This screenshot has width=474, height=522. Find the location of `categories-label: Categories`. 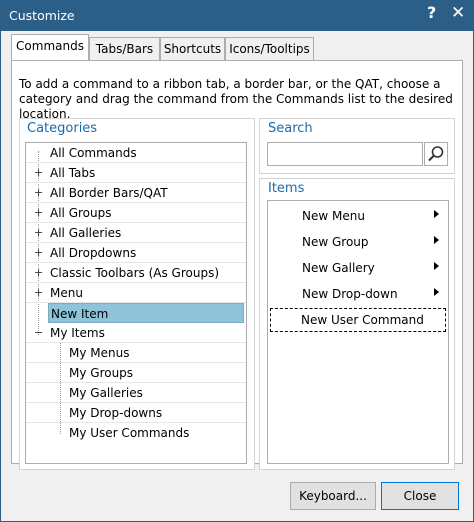

categories-label: Categories is located at coordinates (62, 128).